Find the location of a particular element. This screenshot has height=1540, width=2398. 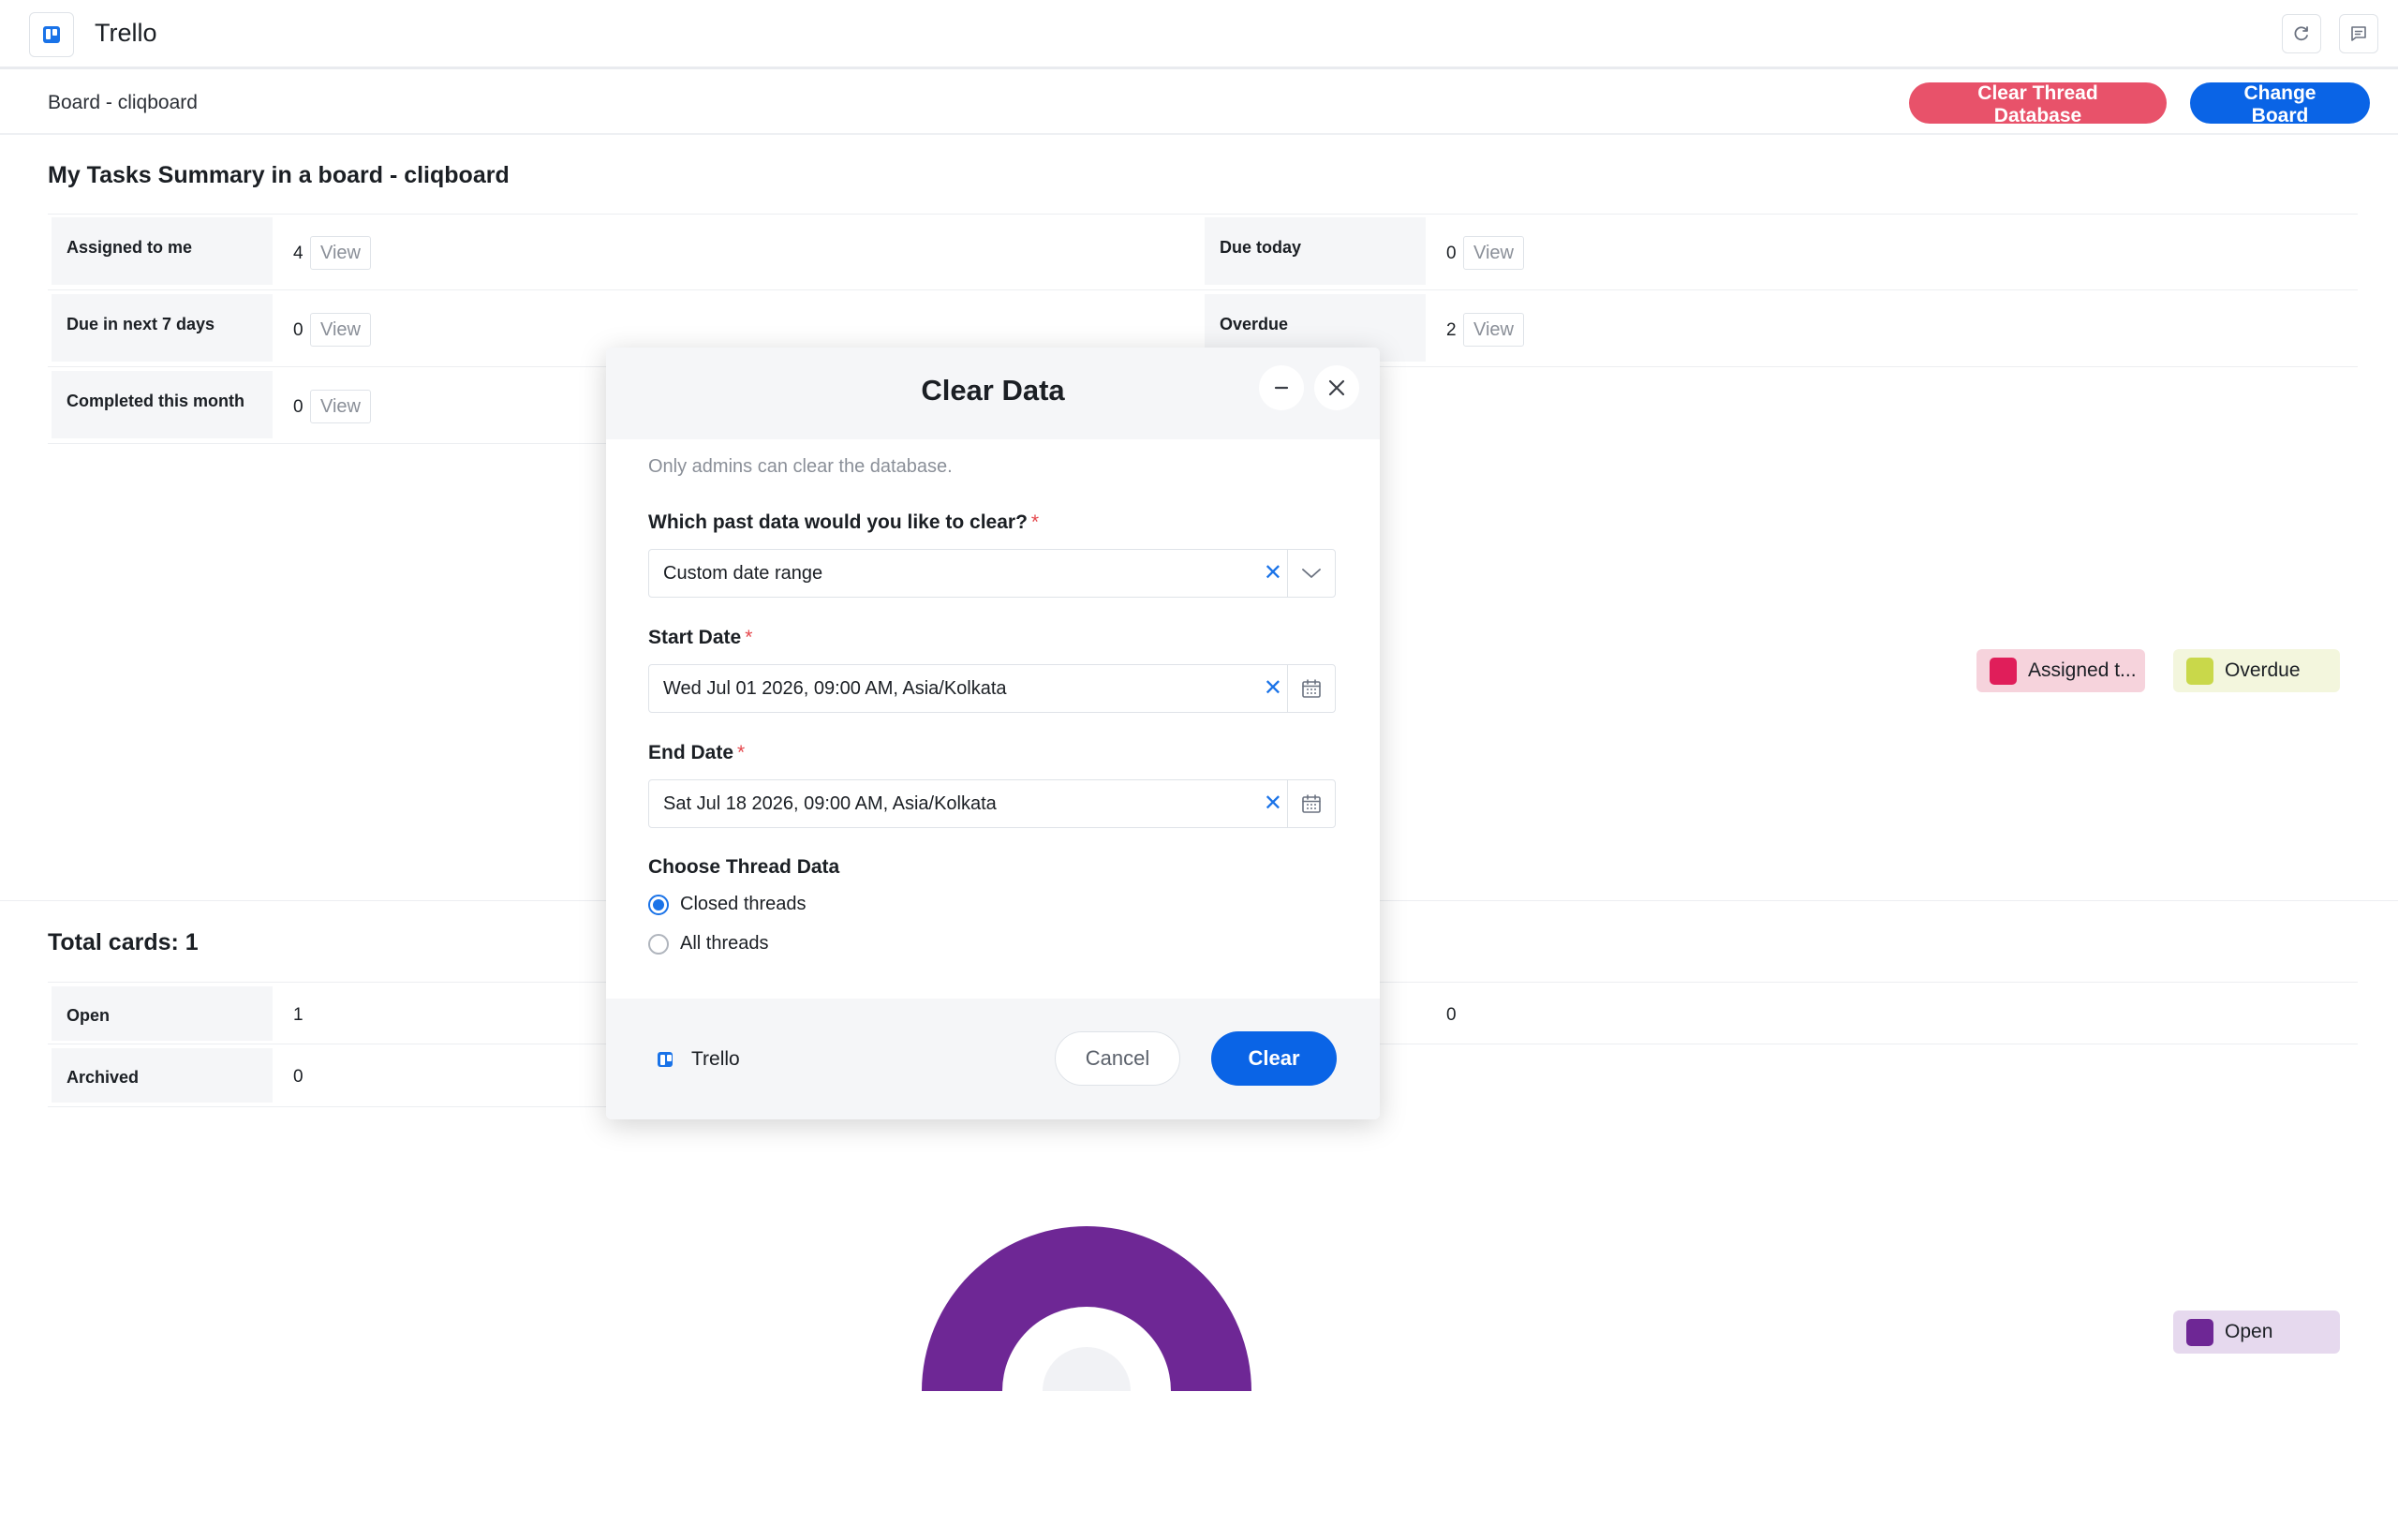

open-cards-donut-chart is located at coordinates (1086, 1308).